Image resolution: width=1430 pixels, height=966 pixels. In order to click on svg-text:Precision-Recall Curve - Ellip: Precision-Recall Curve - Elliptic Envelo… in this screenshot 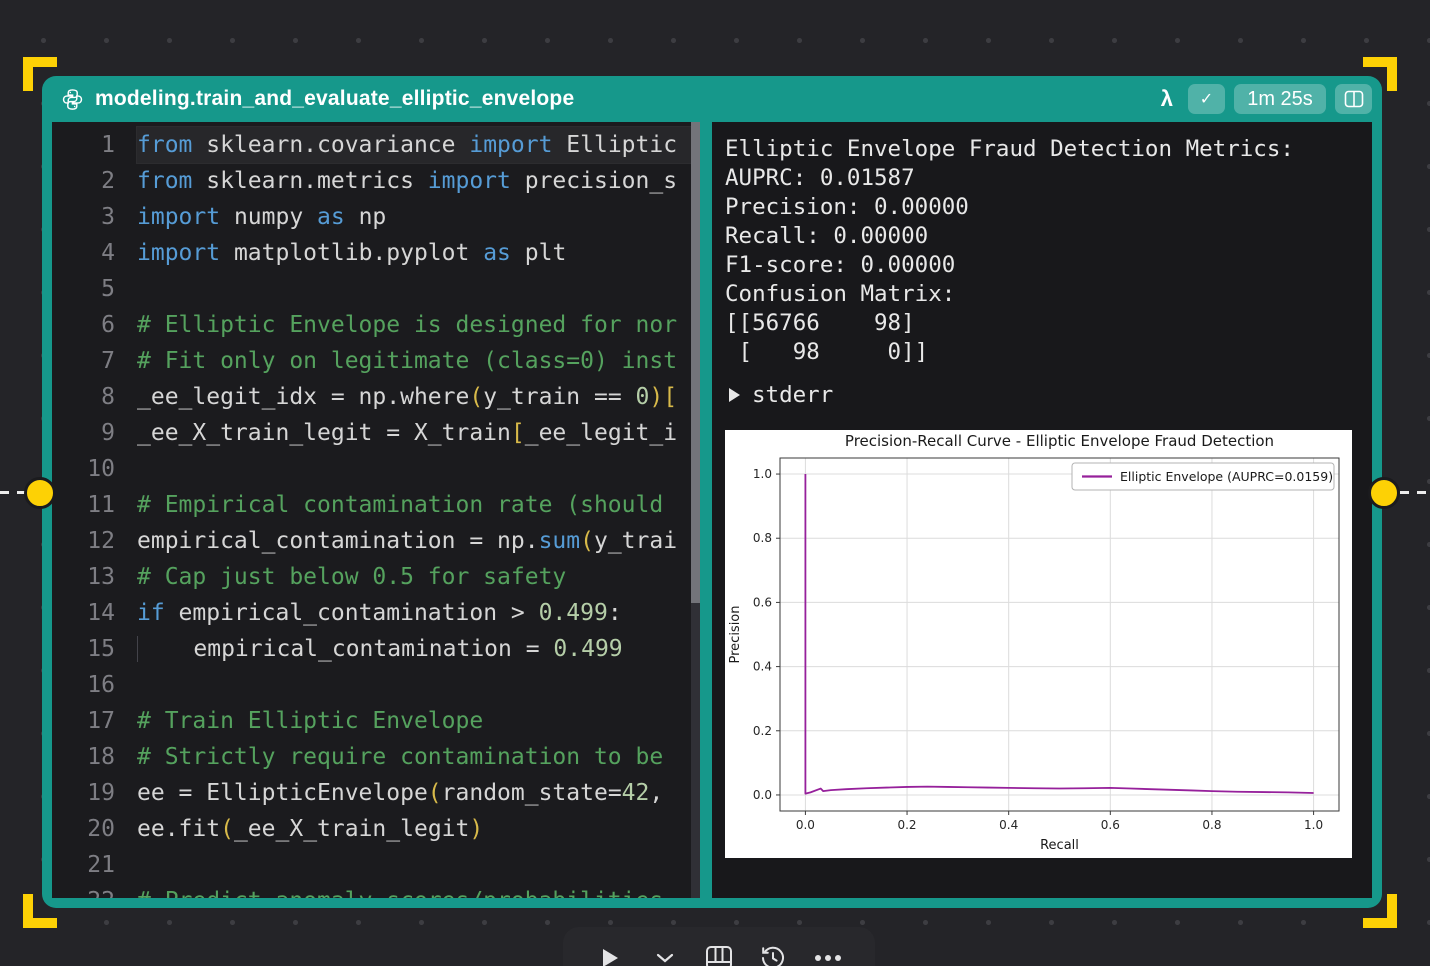, I will do `click(1059, 441)`.